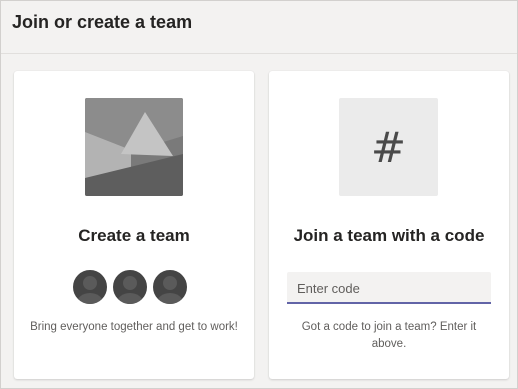 This screenshot has width=518, height=389. I want to click on join-team-title: Join a team with a code, so click(389, 235).